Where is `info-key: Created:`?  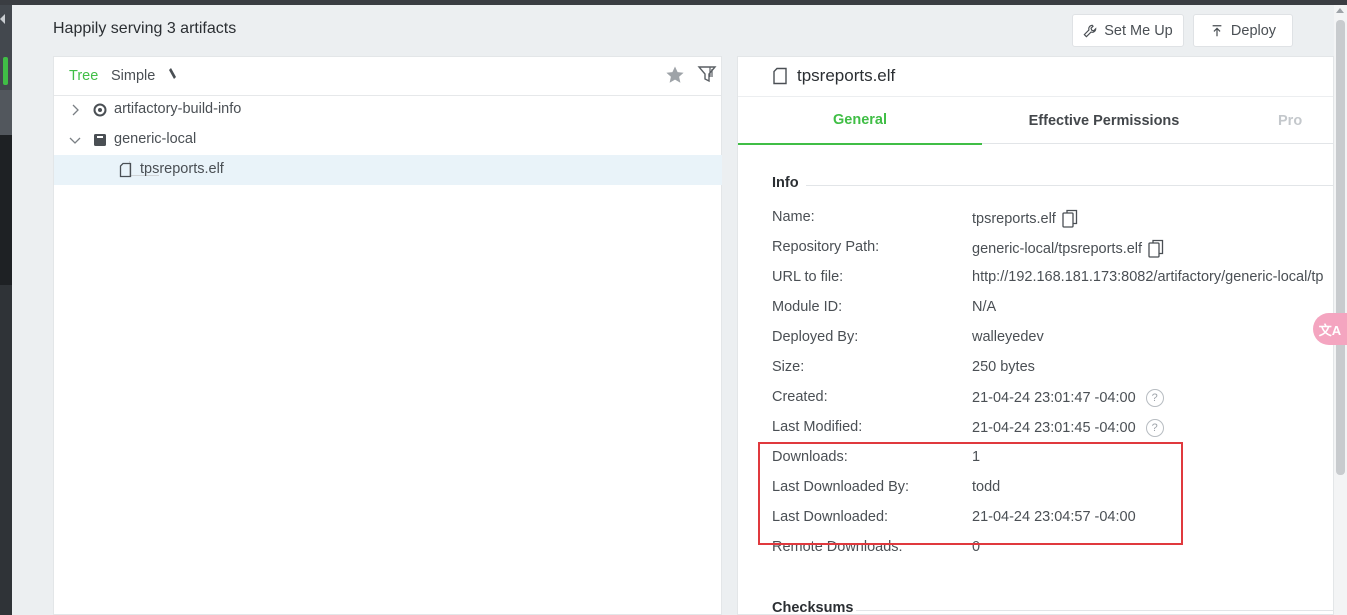 info-key: Created: is located at coordinates (800, 397).